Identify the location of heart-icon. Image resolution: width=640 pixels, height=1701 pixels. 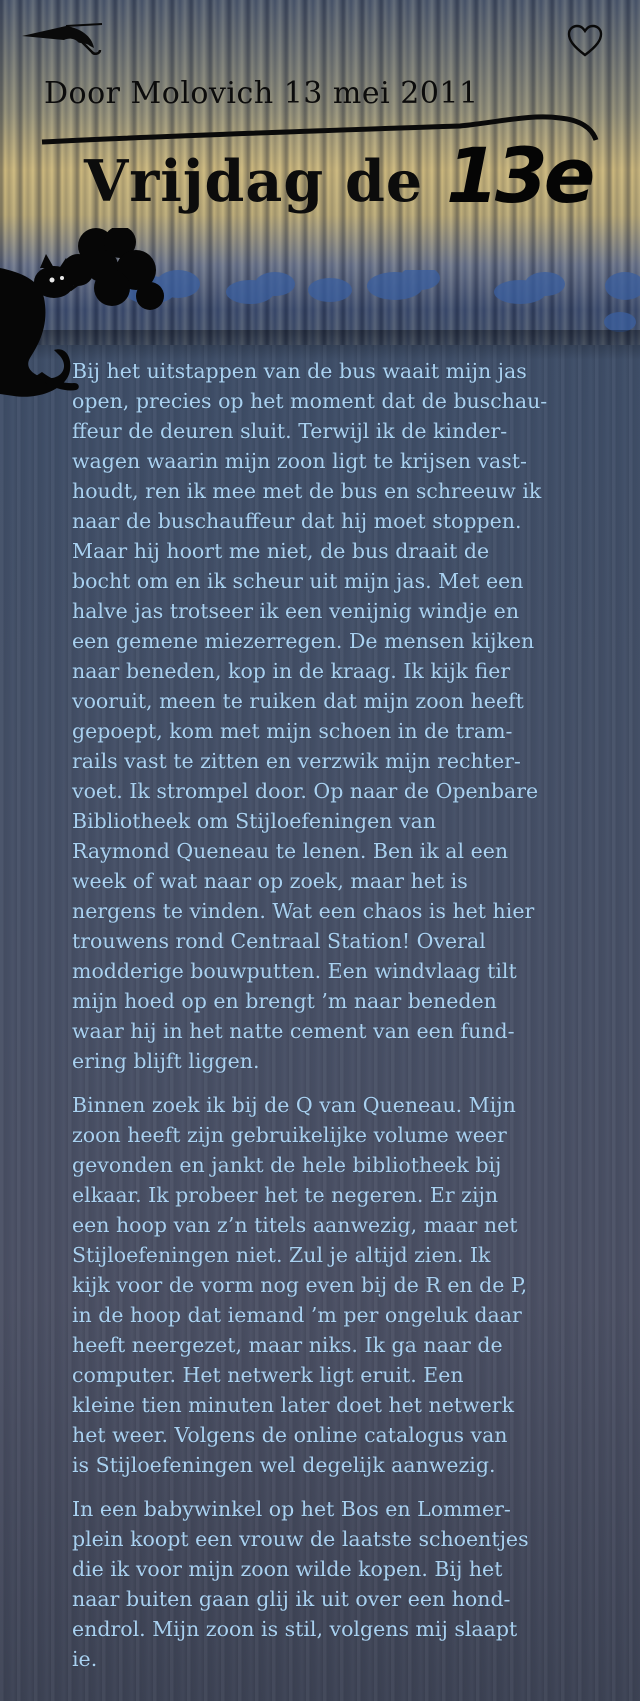
(585, 41).